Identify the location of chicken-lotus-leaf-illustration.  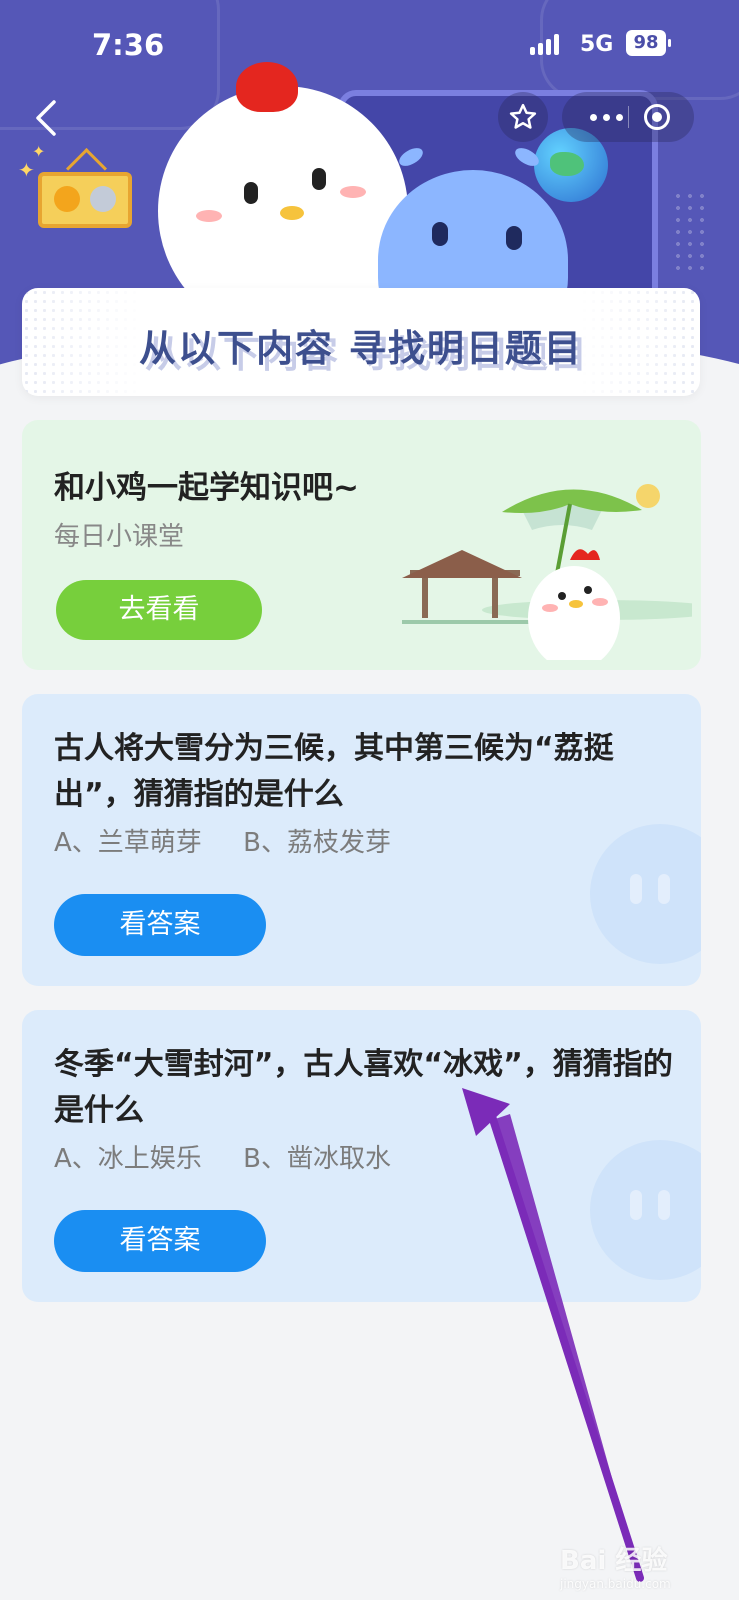
(547, 572).